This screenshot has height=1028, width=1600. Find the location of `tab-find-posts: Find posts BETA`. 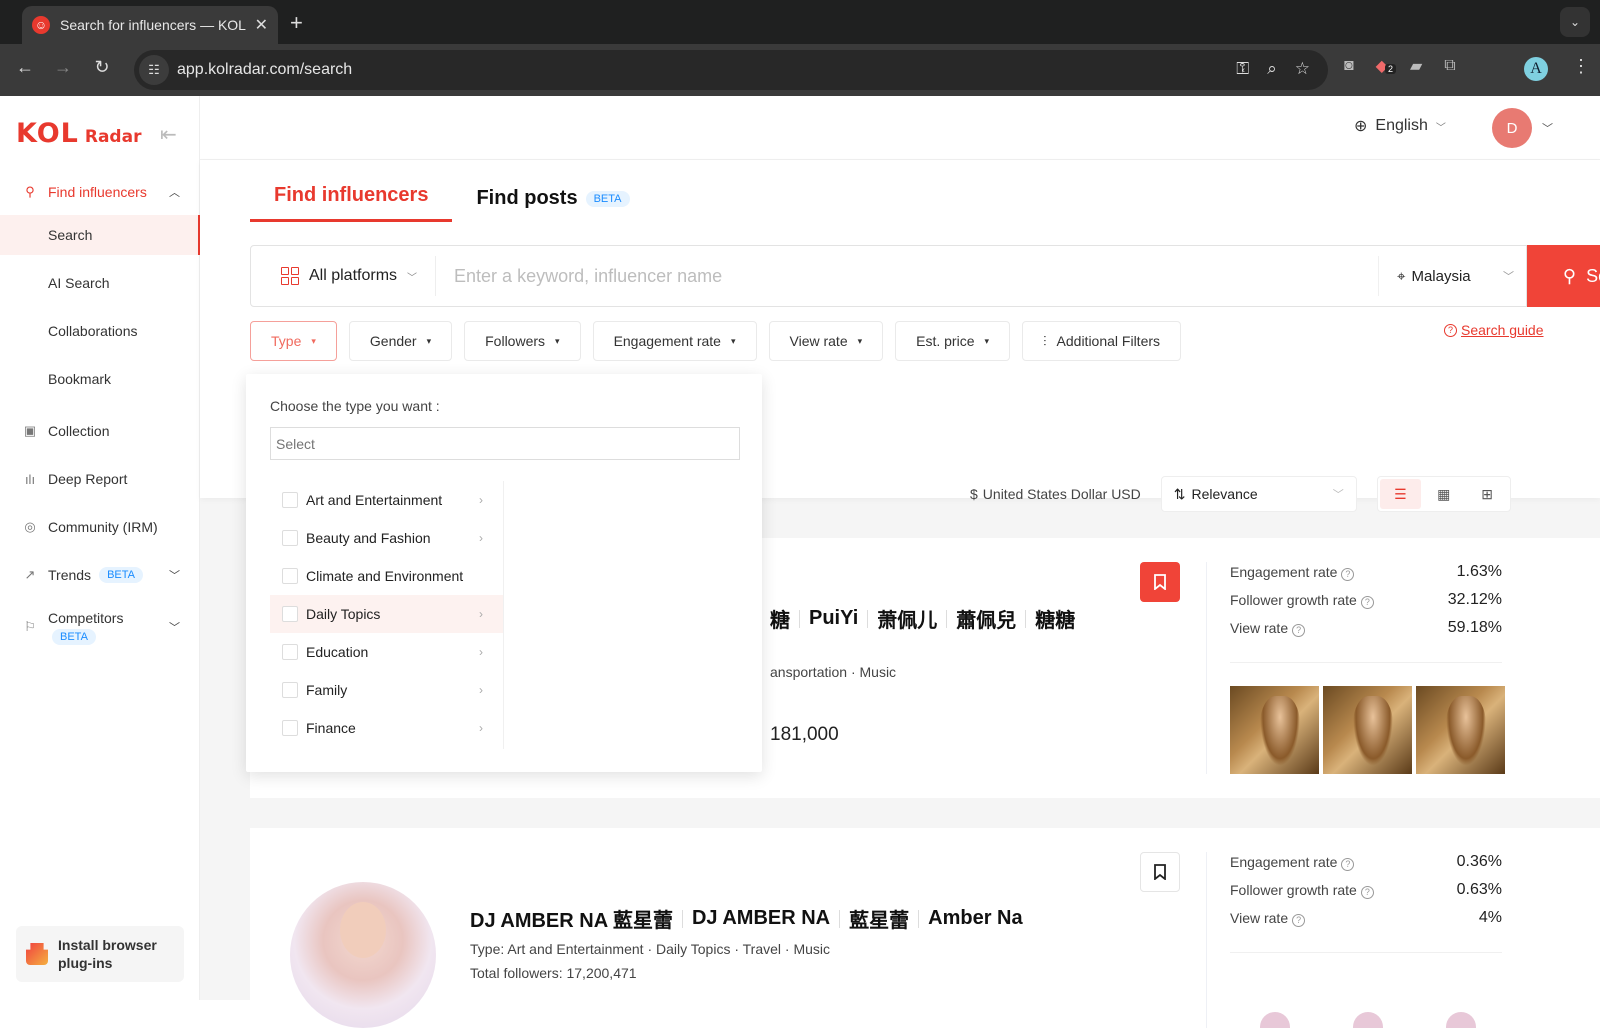

tab-find-posts: Find posts BETA is located at coordinates (552, 204).